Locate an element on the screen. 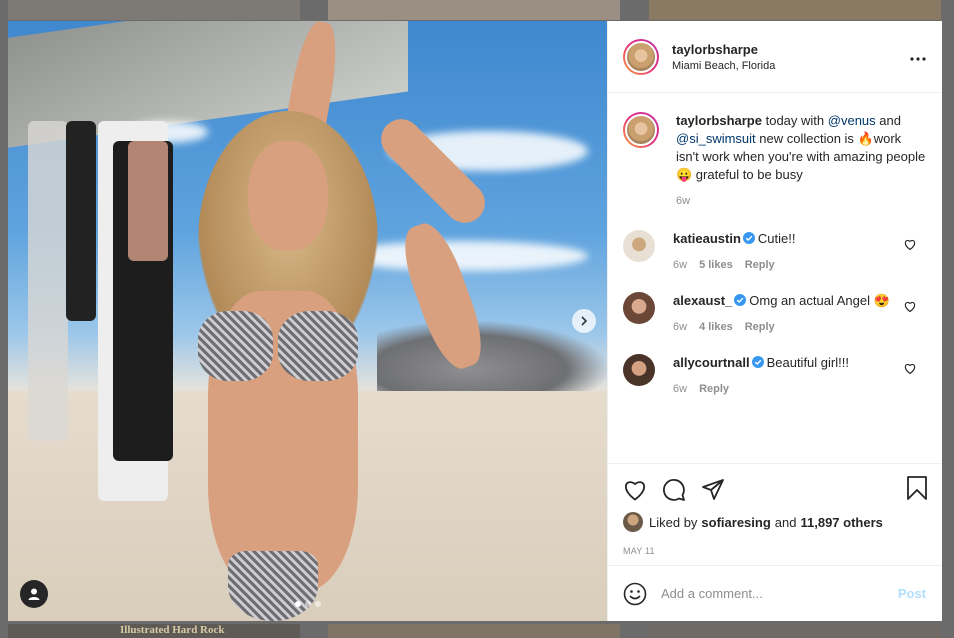  like-button is located at coordinates (635, 490).